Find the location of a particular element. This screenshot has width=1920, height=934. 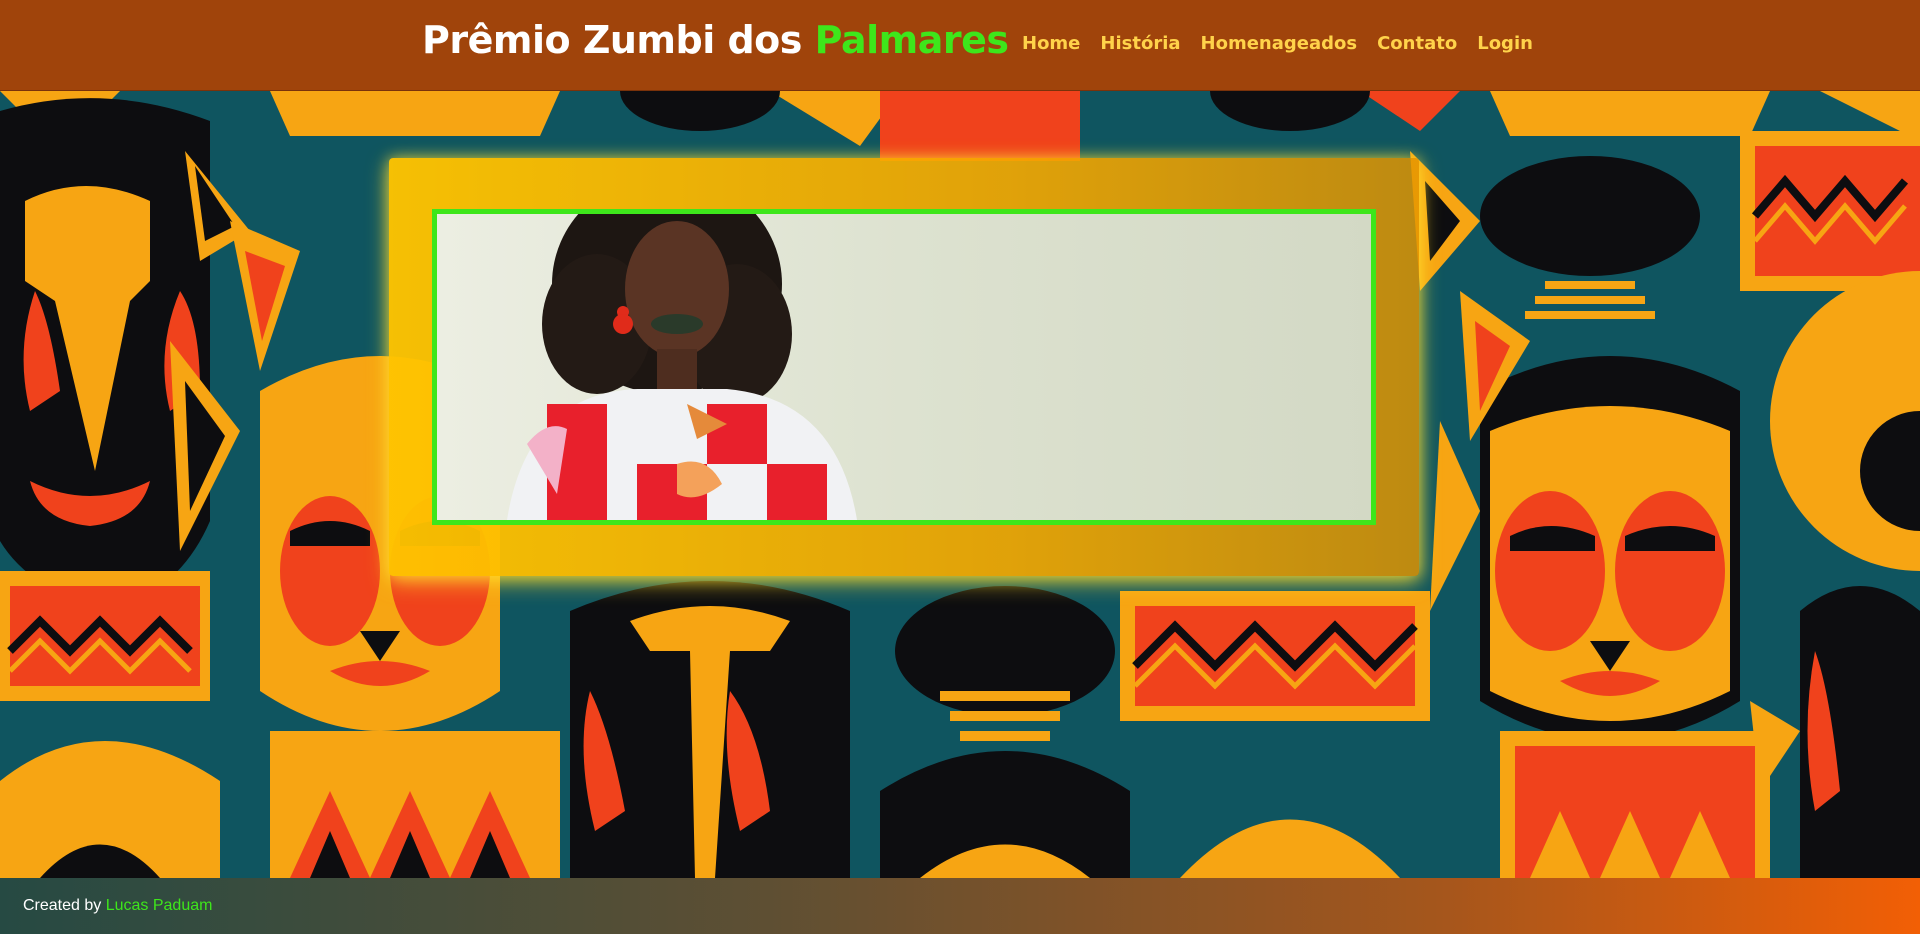

nav-homenageados: Homenageados is located at coordinates (1279, 43).